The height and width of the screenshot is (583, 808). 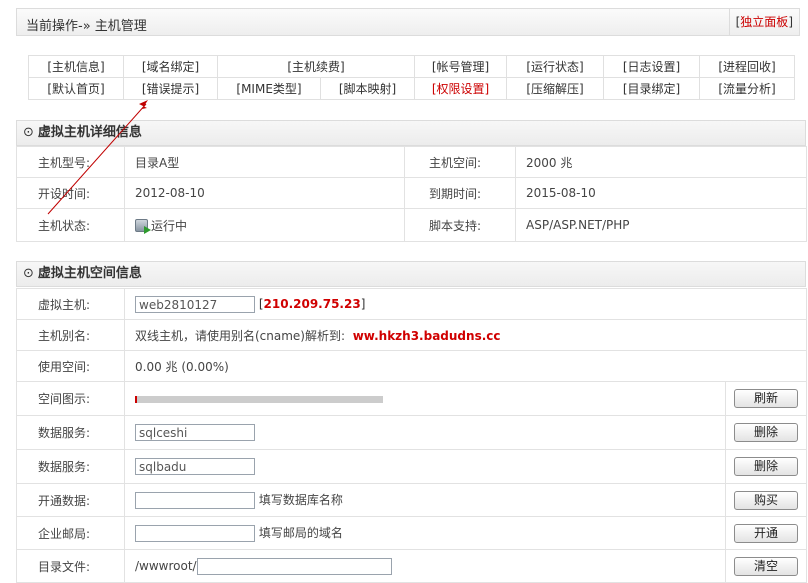 I want to click on mail-domain-hint: 填写邮局的域名, so click(x=300, y=533).